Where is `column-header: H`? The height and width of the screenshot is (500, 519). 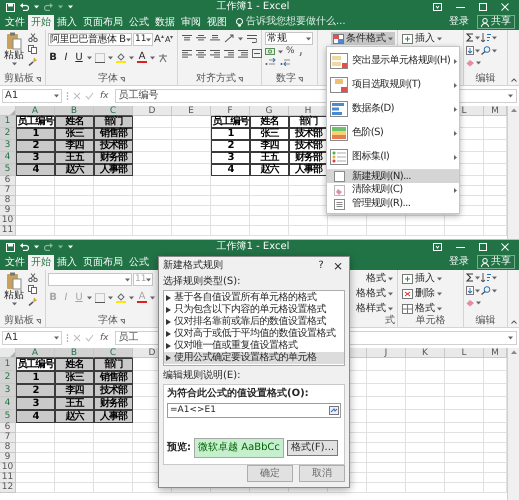
column-header: H is located at coordinates (308, 111).